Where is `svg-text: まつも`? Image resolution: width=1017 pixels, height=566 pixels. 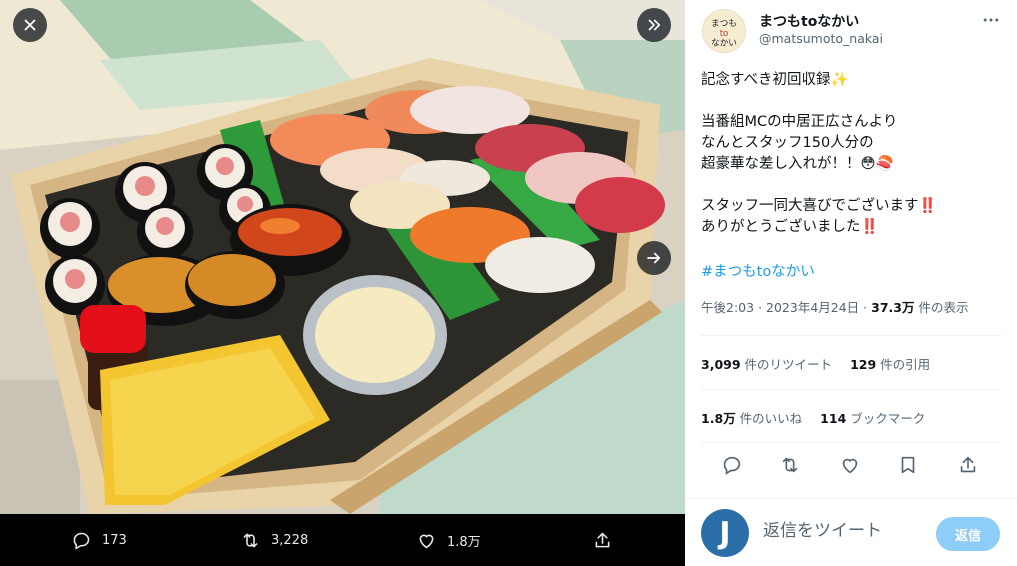 svg-text: まつも is located at coordinates (724, 23).